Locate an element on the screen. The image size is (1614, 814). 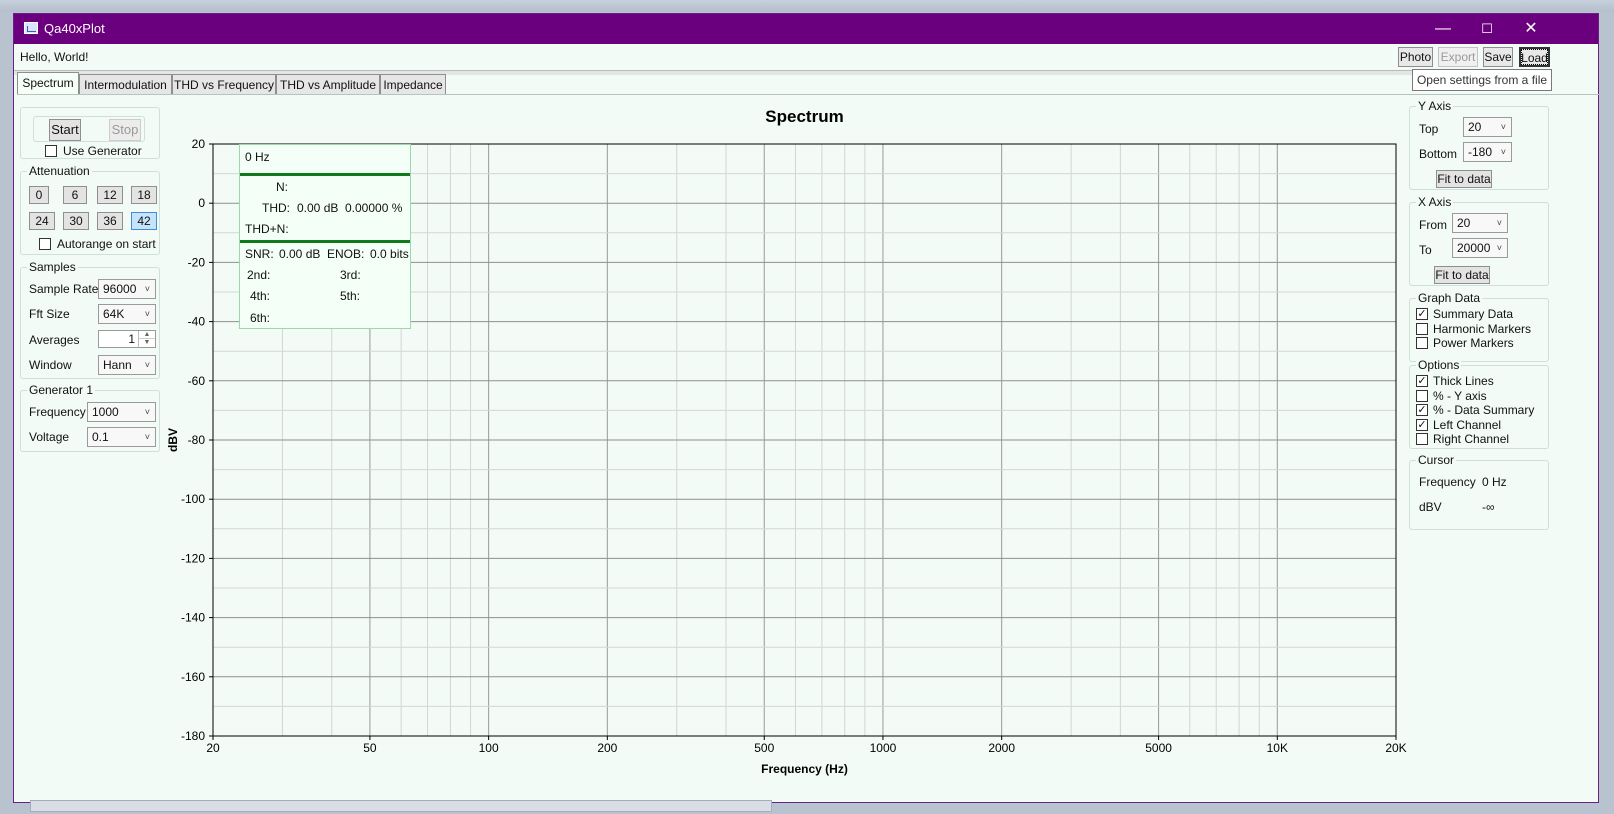
summary-thd-pct: 0.00000 % is located at coordinates (374, 208).